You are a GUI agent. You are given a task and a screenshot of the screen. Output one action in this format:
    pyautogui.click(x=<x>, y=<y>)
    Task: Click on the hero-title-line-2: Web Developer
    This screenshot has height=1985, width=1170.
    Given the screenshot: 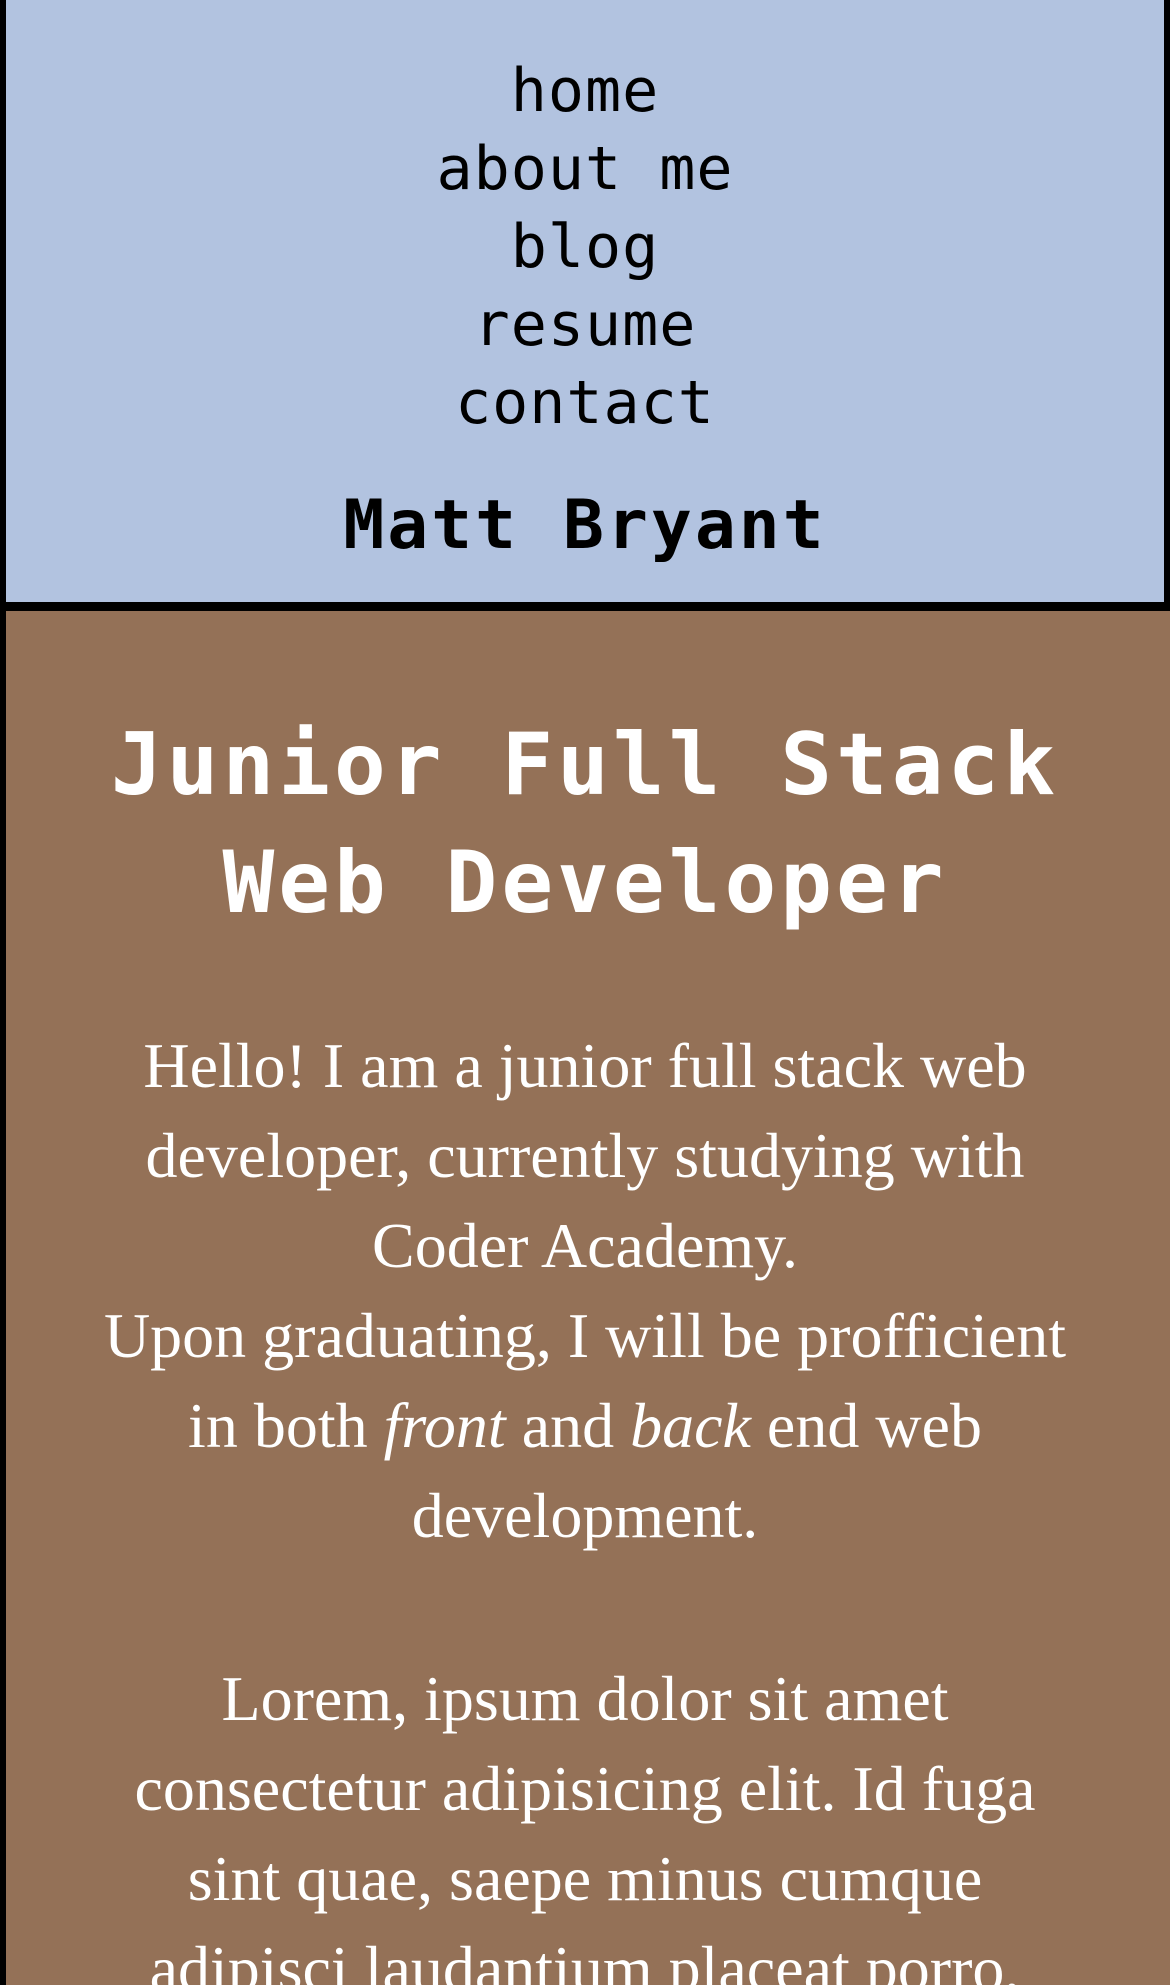 What is the action you would take?
    pyautogui.click(x=585, y=883)
    